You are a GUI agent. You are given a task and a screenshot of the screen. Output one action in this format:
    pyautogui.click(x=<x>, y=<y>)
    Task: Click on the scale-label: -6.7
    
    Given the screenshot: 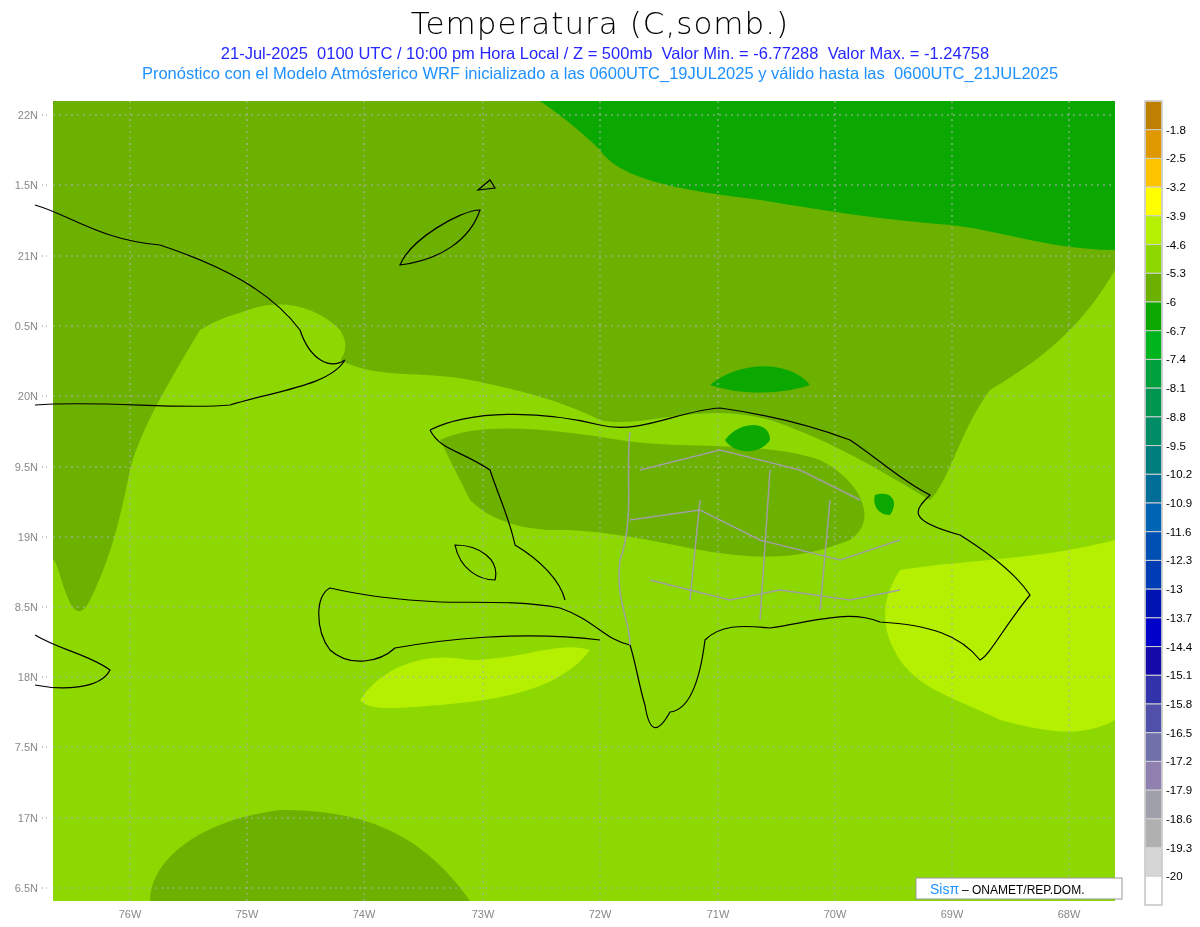 What is the action you would take?
    pyautogui.click(x=1176, y=330)
    